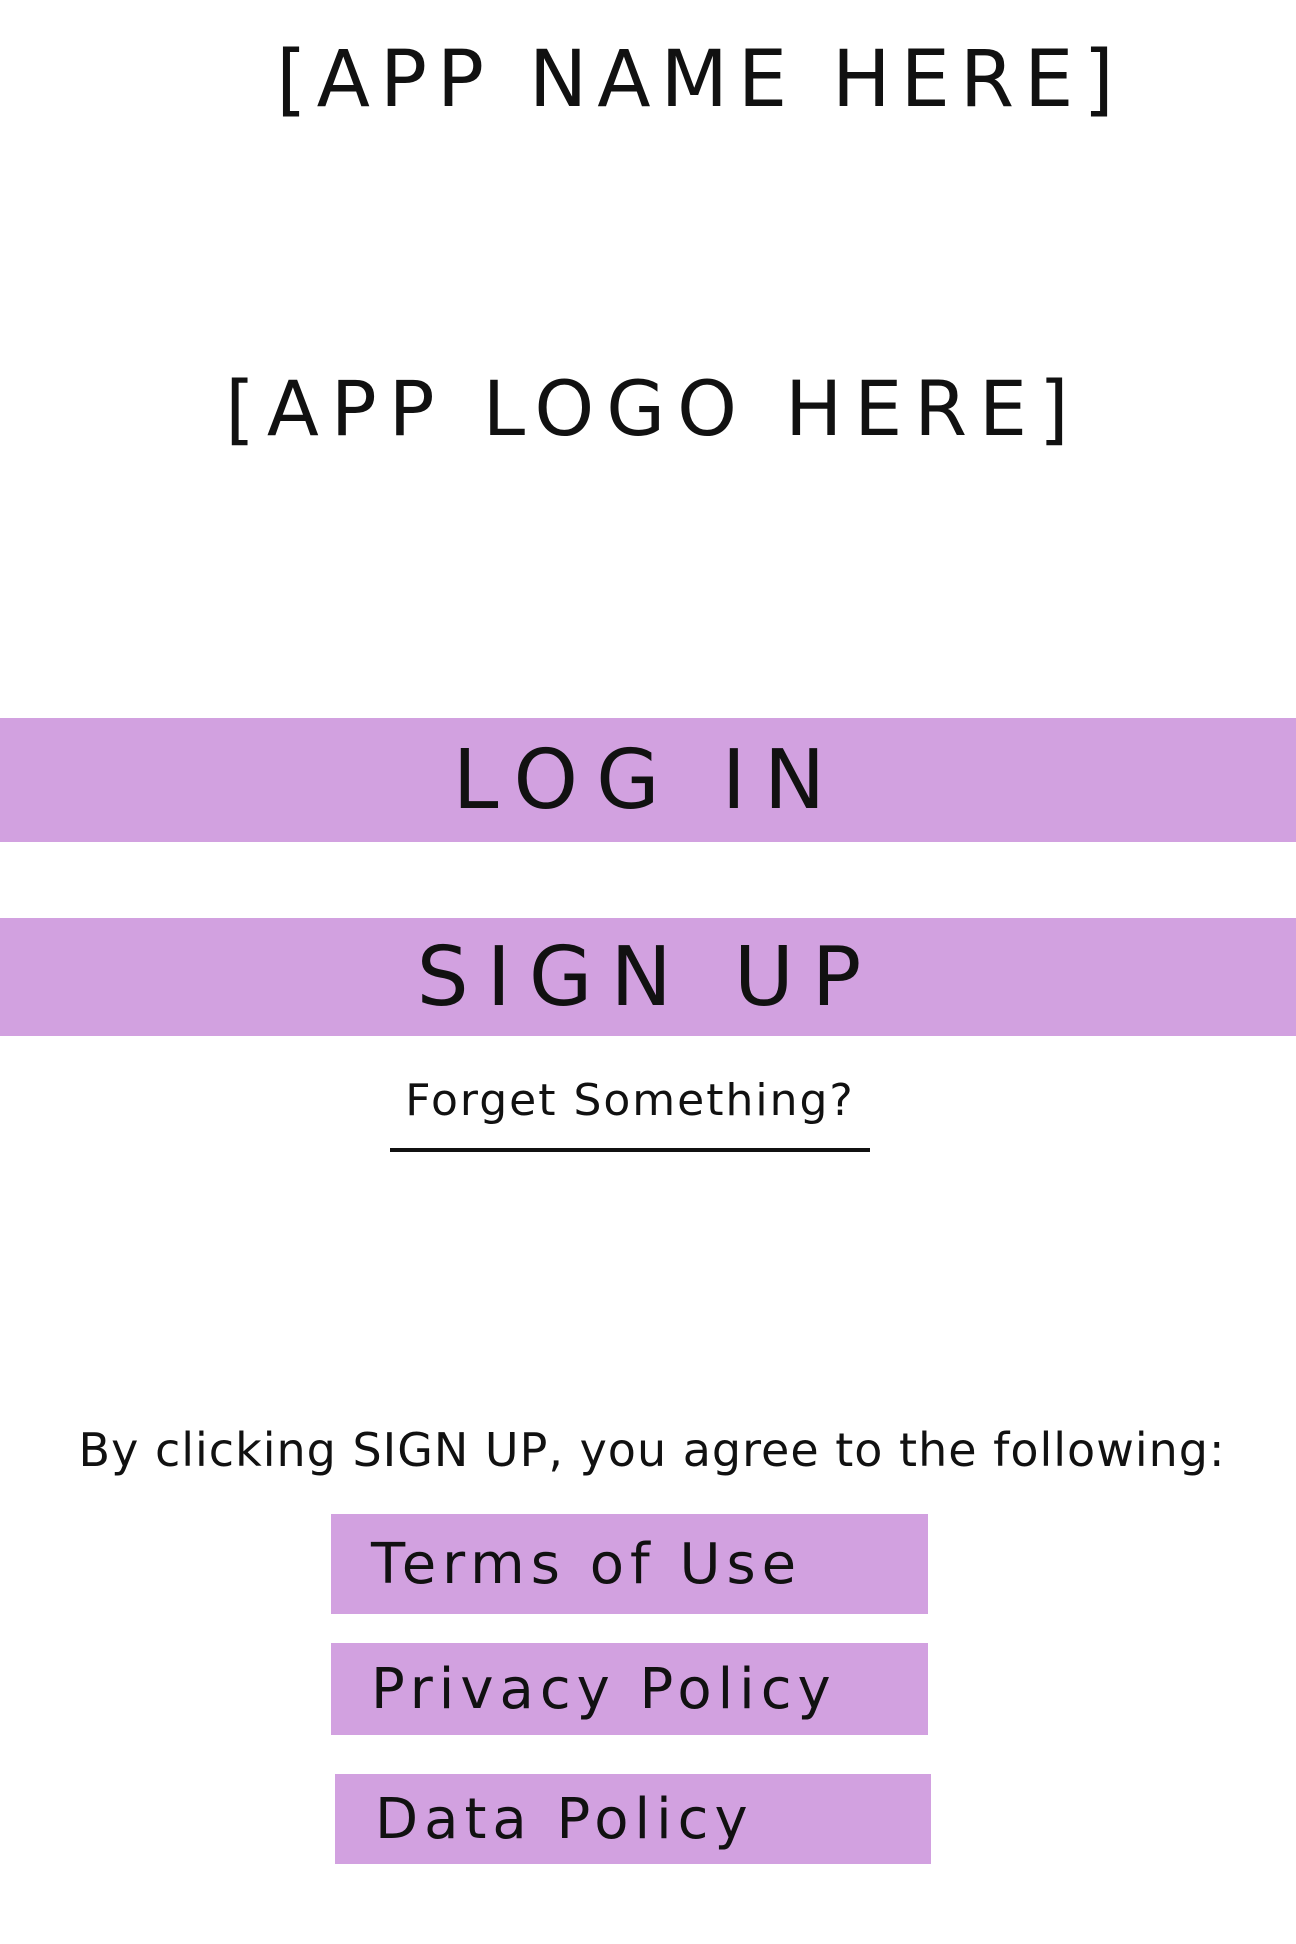  What do you see at coordinates (629, 1564) in the screenshot?
I see `terms-of-use-button: Terms of Use` at bounding box center [629, 1564].